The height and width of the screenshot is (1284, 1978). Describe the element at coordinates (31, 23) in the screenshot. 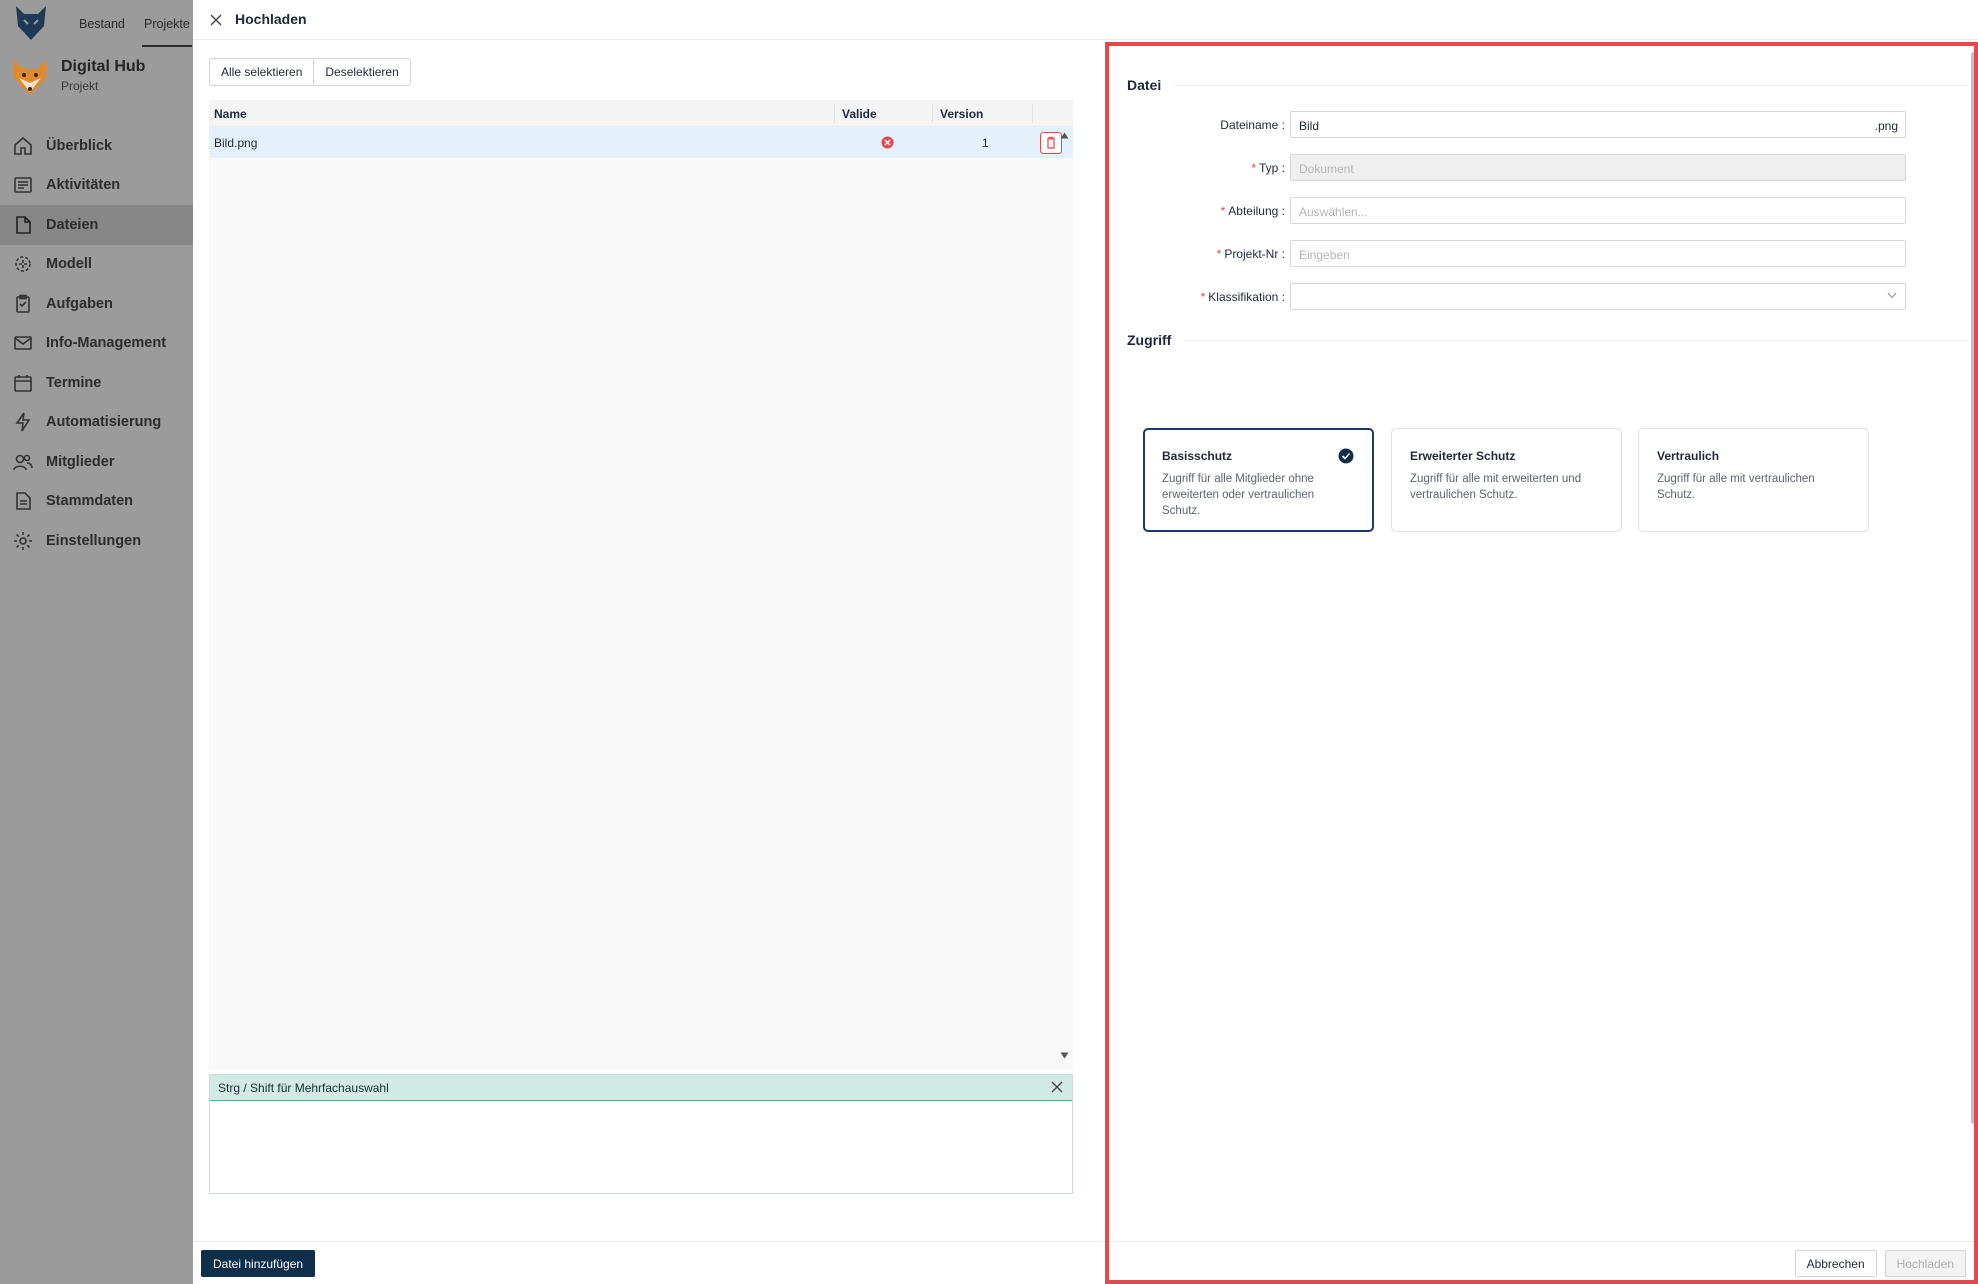

I see `fox-logo-icon` at that location.